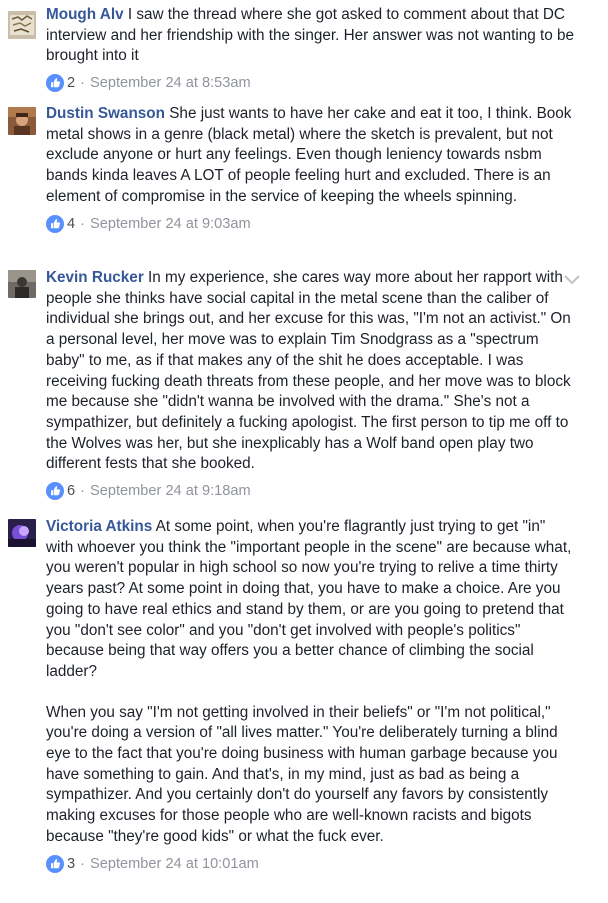  What do you see at coordinates (71, 224) in the screenshot?
I see `like-count: 4` at bounding box center [71, 224].